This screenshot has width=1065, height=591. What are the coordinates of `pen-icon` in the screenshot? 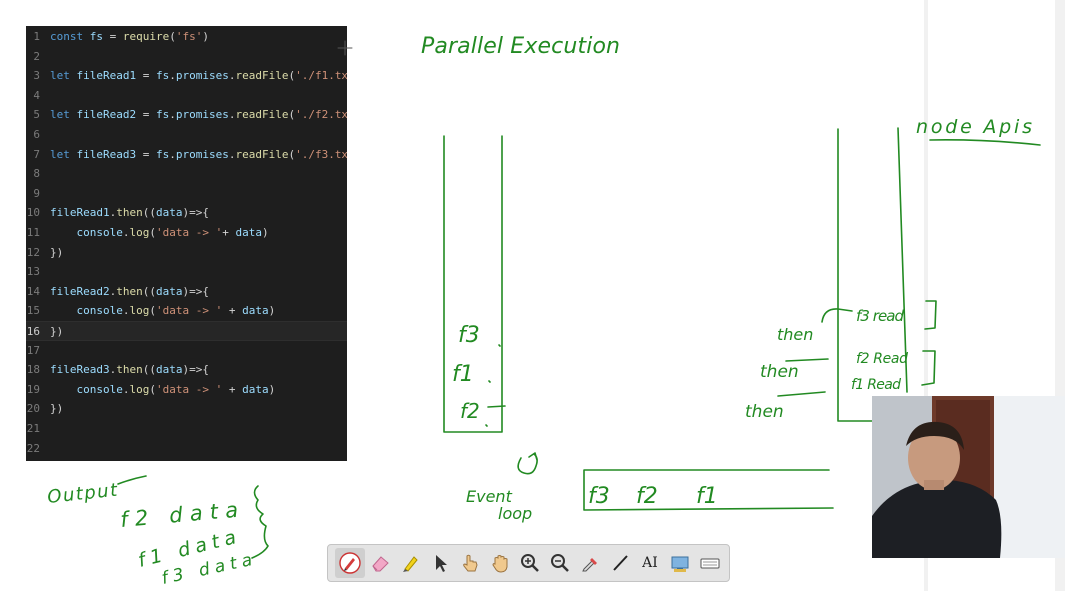 It's located at (350, 563).